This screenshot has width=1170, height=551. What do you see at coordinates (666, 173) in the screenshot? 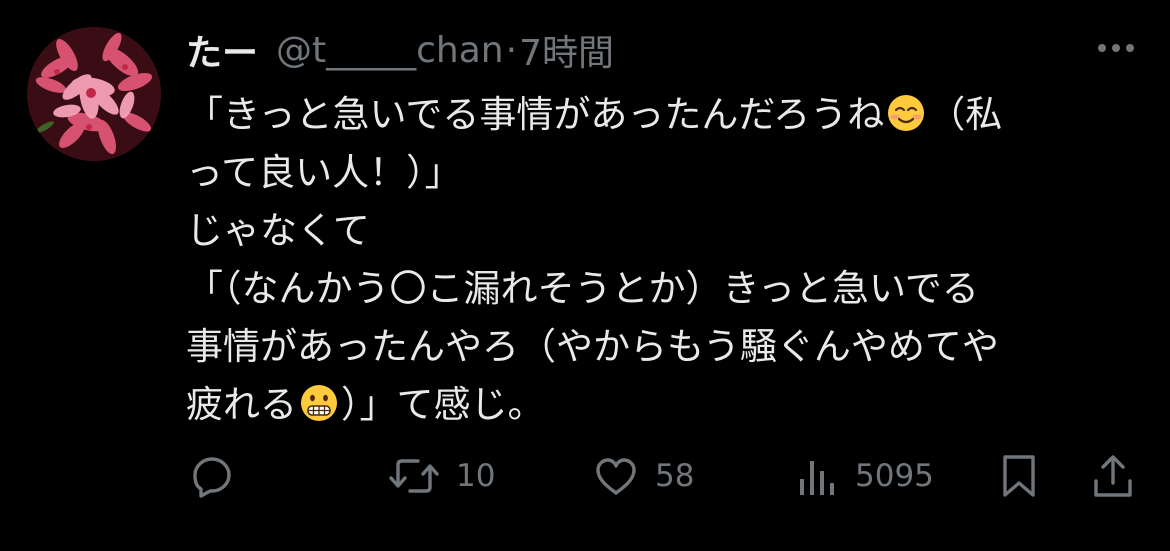
I see `text-line: って良い人！）」` at bounding box center [666, 173].